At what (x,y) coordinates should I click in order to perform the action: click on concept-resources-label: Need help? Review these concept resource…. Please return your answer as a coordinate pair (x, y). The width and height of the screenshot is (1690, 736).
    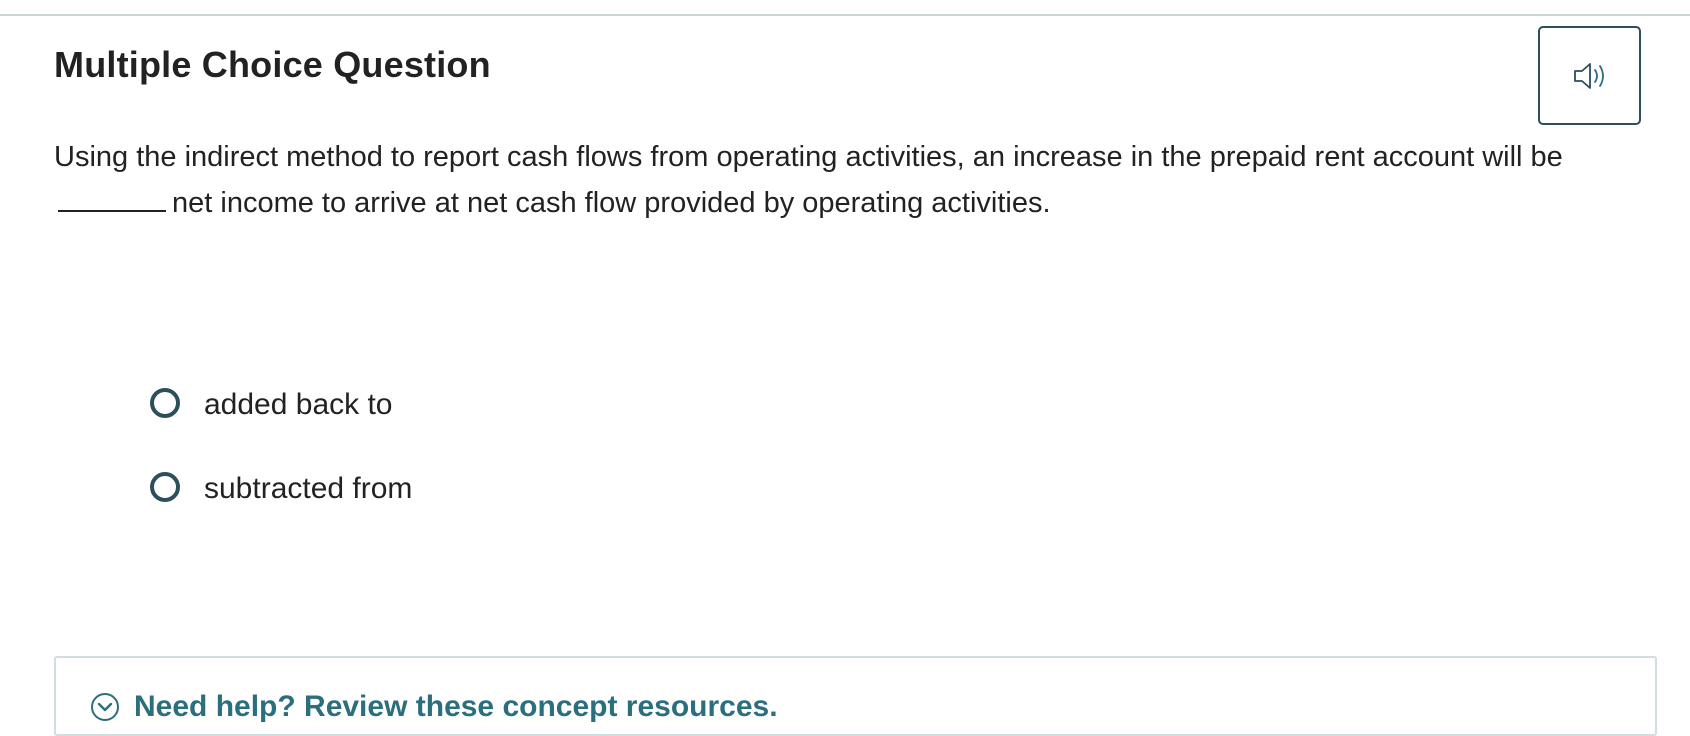
    Looking at the image, I should click on (456, 706).